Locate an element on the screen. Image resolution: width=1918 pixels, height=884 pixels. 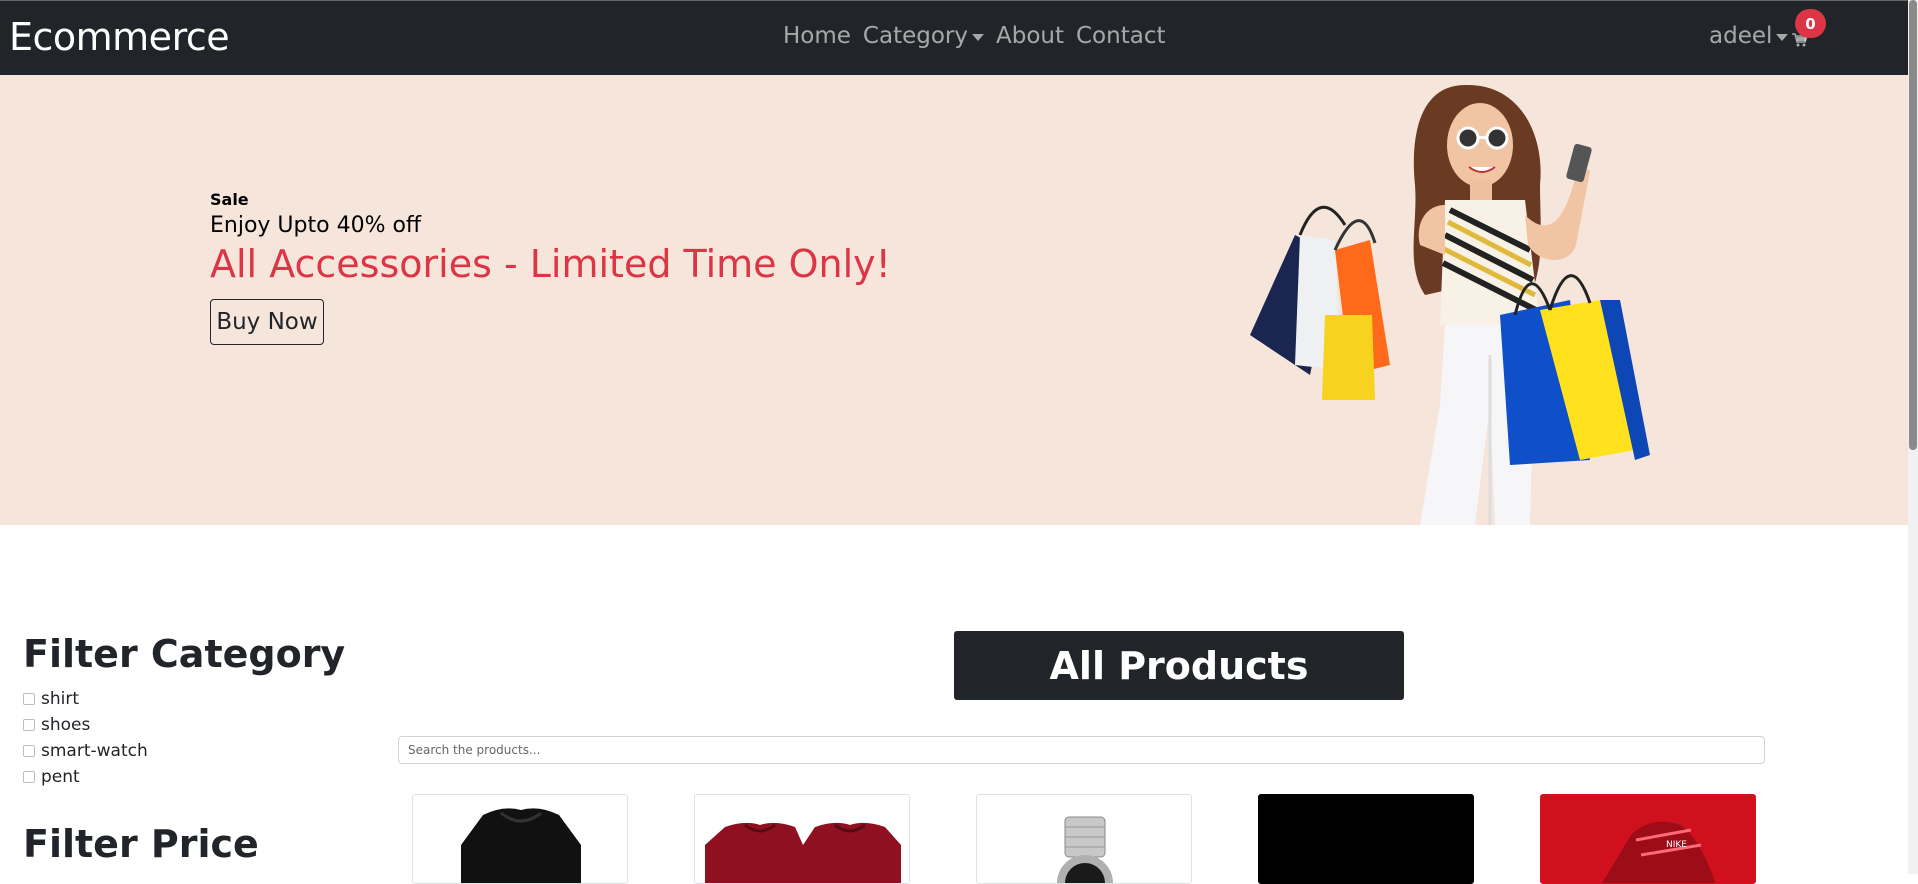
nav-link-contact-label: Contact is located at coordinates (1121, 36).